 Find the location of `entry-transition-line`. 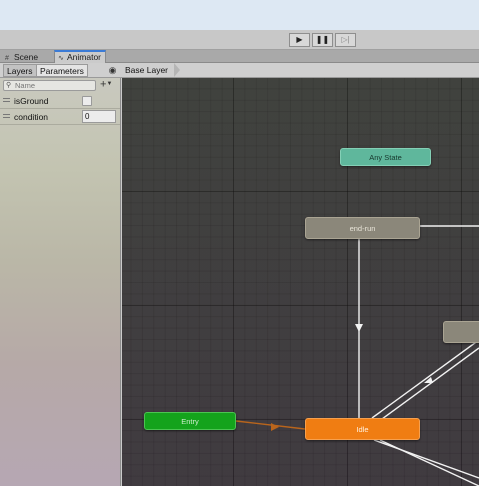

entry-transition-line is located at coordinates (270, 425).